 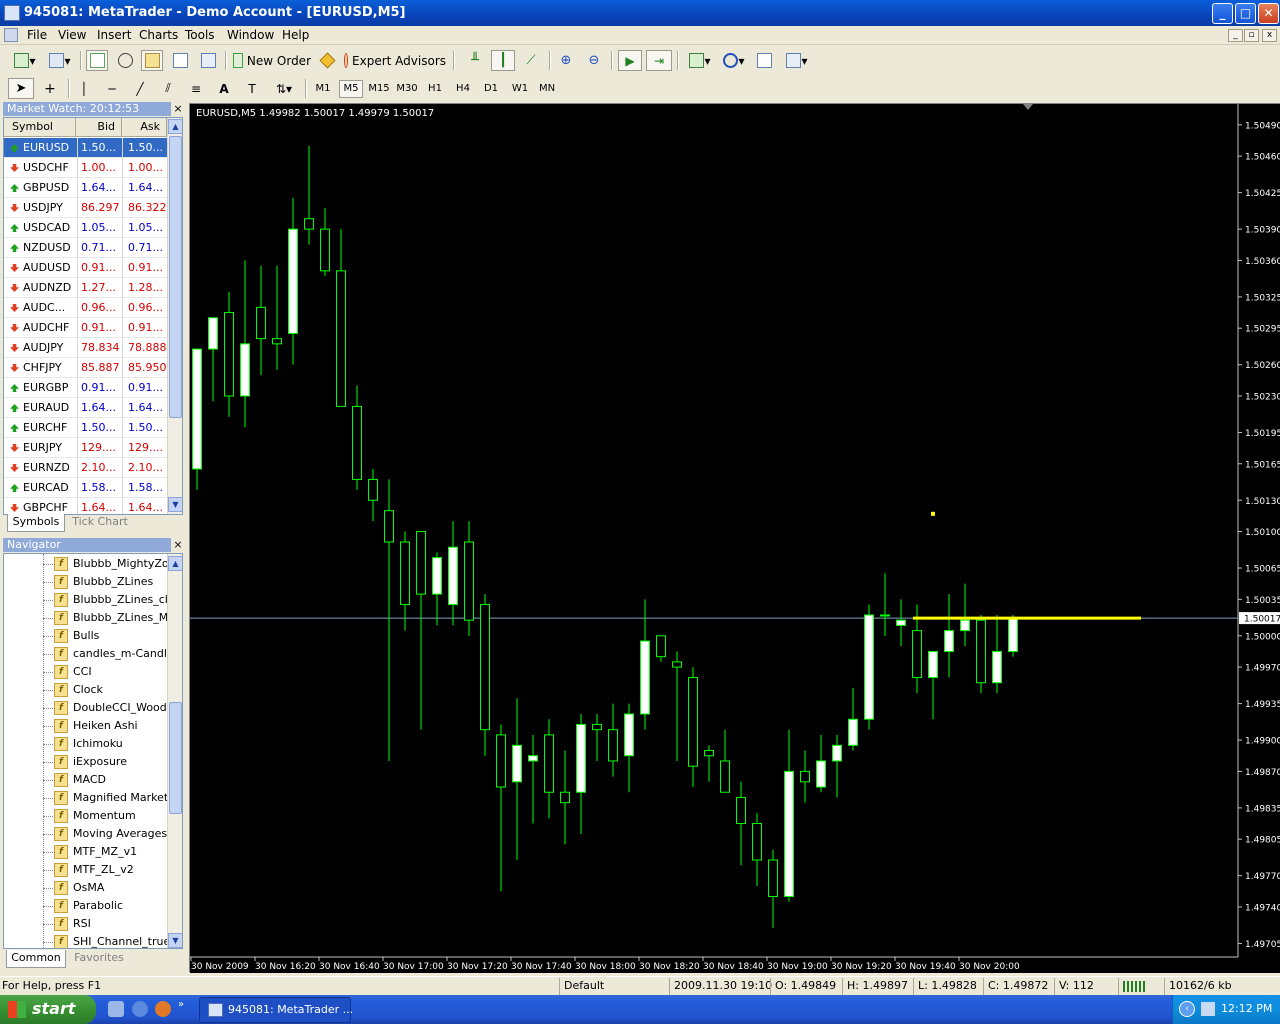 I want to click on show-desktop-icon, so click(x=116, y=1009).